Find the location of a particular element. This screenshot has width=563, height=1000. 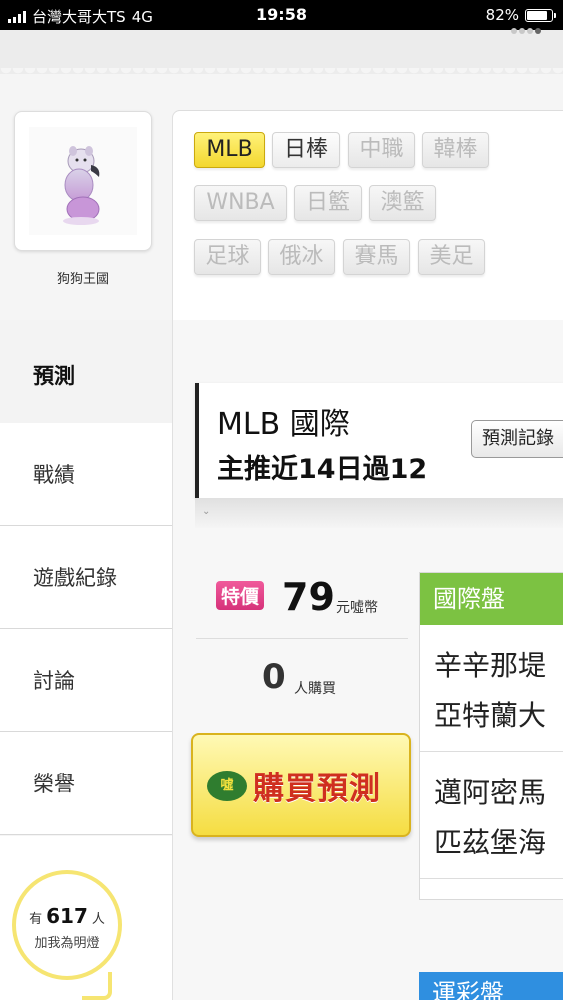

banner-scallop is located at coordinates (281, 52).